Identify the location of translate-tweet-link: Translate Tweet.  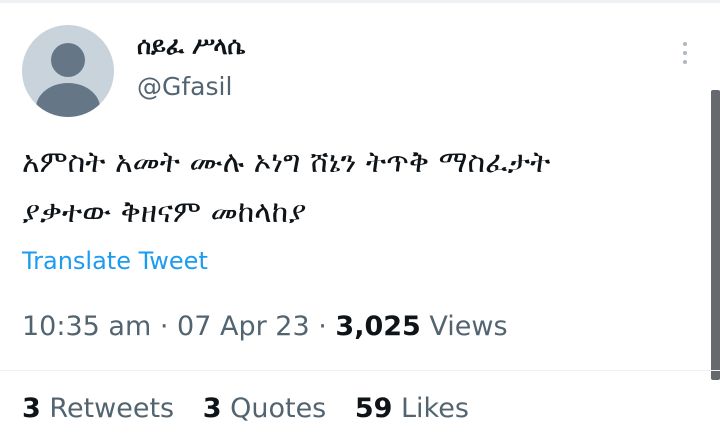
(115, 261).